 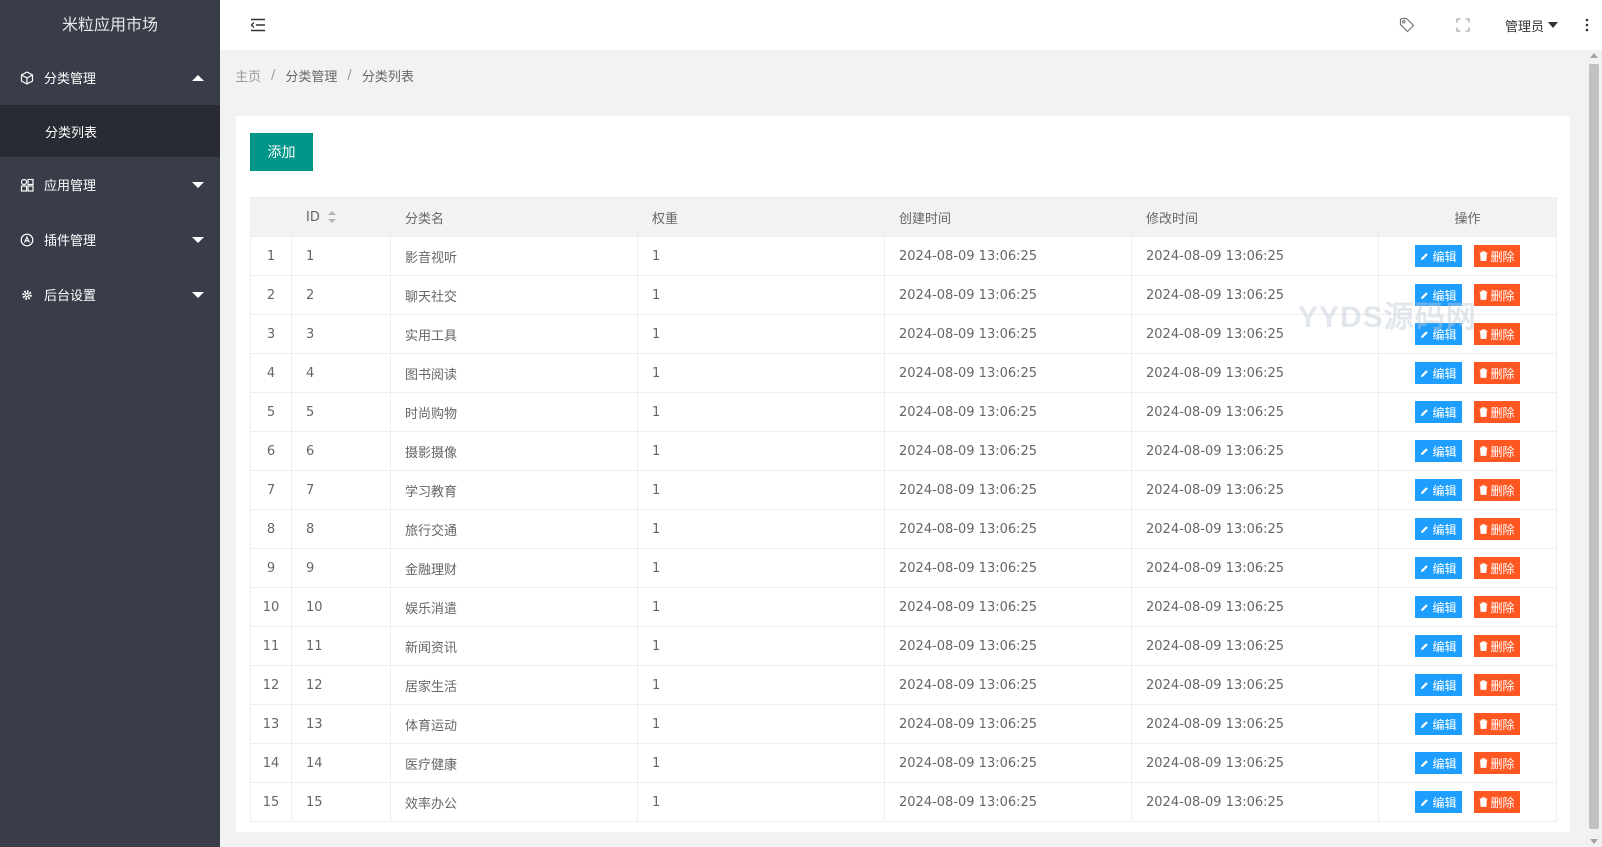 What do you see at coordinates (110, 25) in the screenshot?
I see `app-logo-title: 米粒应用市场` at bounding box center [110, 25].